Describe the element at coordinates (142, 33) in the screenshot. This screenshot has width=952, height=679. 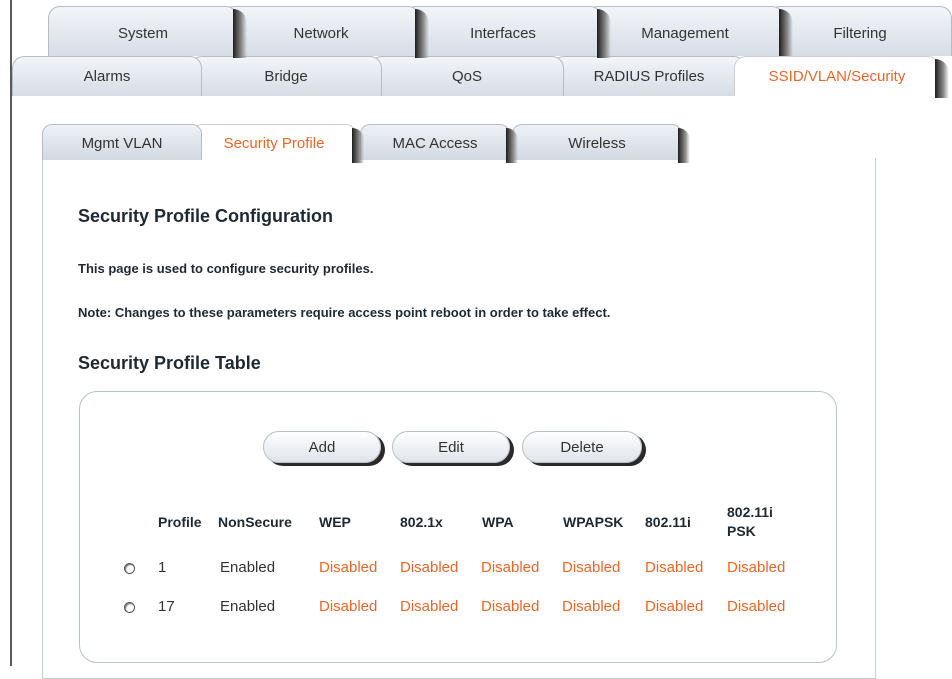
I see `tab-label: System` at that location.